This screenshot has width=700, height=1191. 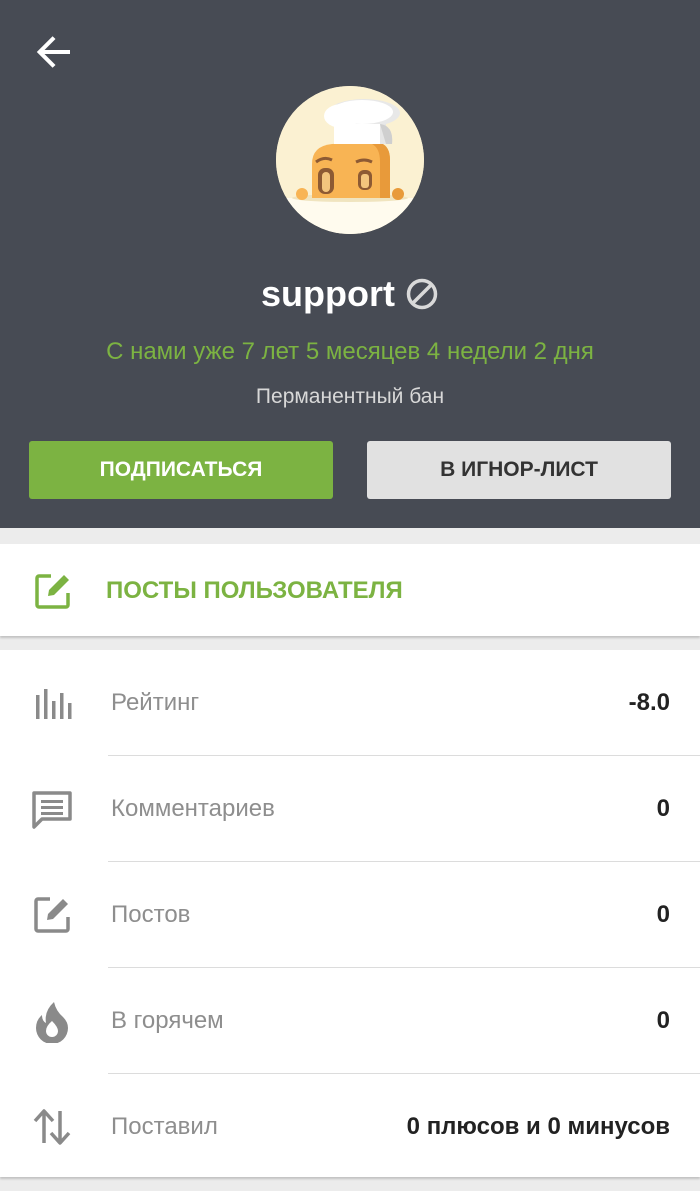 I want to click on ban-status-text: Перманентный бан, so click(x=350, y=396).